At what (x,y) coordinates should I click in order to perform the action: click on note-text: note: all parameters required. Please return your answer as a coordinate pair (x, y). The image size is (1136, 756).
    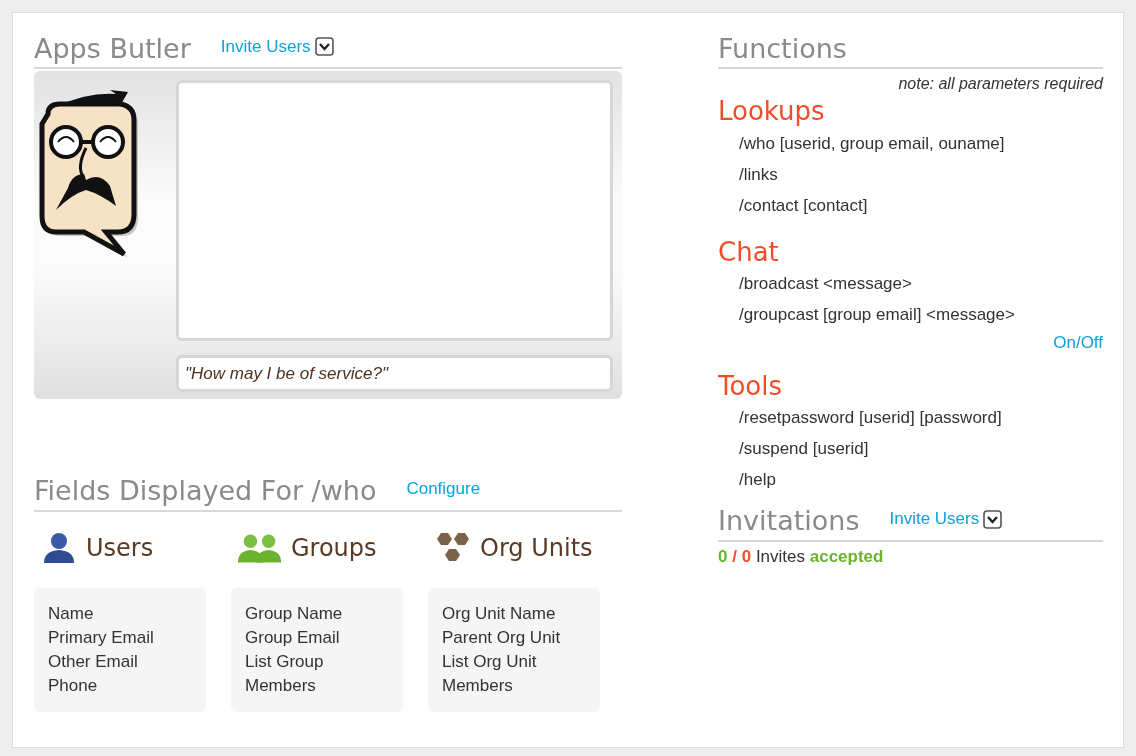
    Looking at the image, I should click on (1000, 84).